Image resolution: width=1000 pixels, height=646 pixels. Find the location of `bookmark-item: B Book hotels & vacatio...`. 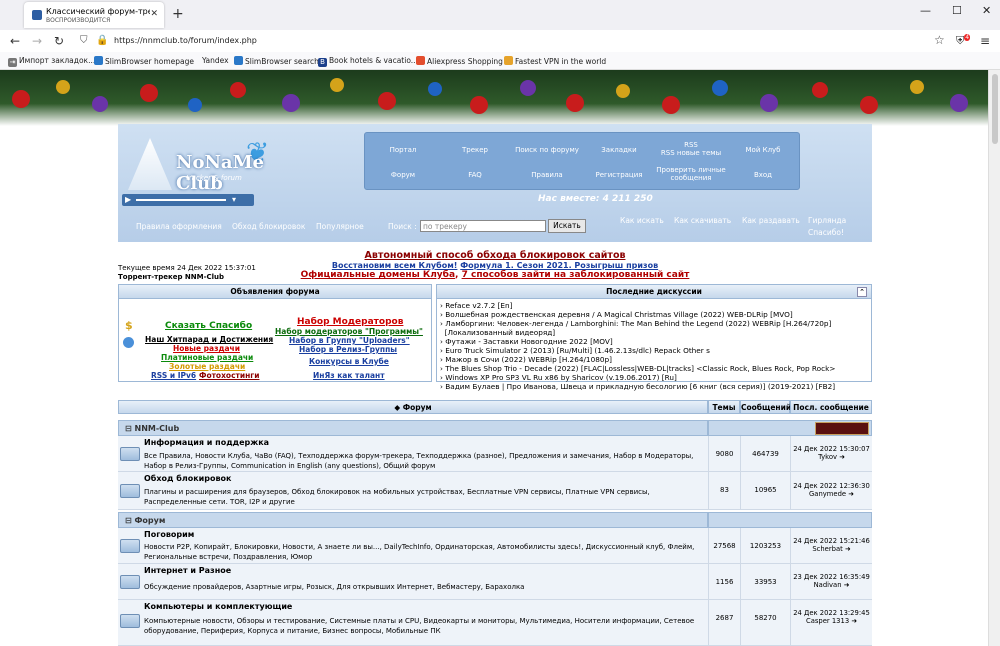

bookmark-item: B Book hotels & vacatio... is located at coordinates (368, 61).